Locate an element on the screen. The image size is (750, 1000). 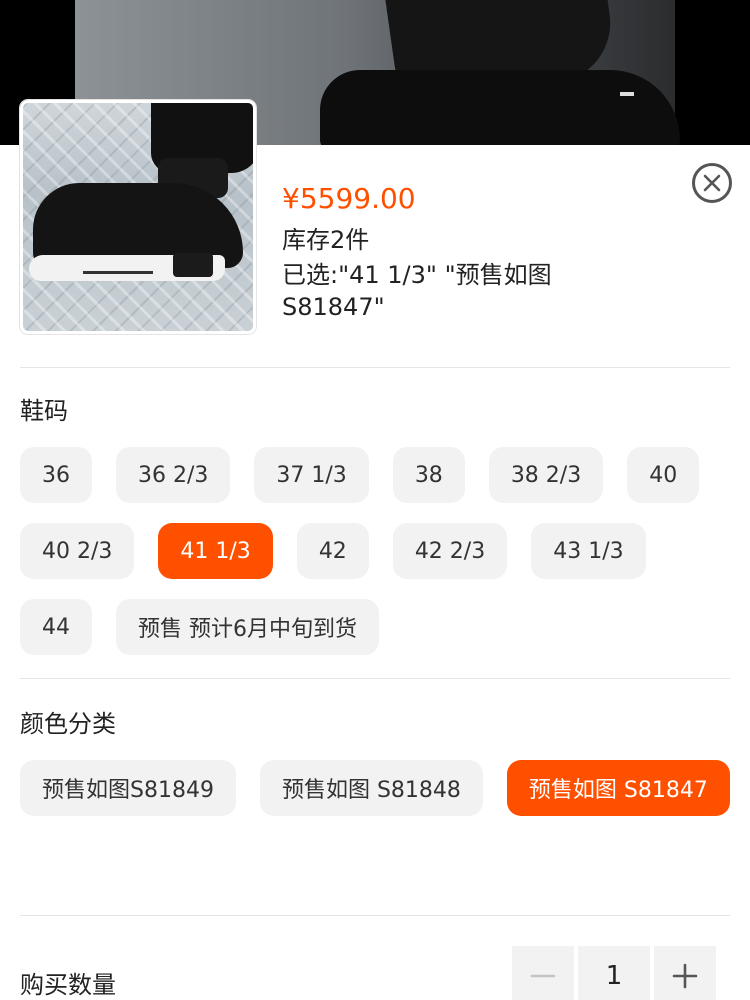
product-info: ¥5599.00 库存2件 已选:"41 1/3" "预售如图S81847" is located at coordinates (482, 252).